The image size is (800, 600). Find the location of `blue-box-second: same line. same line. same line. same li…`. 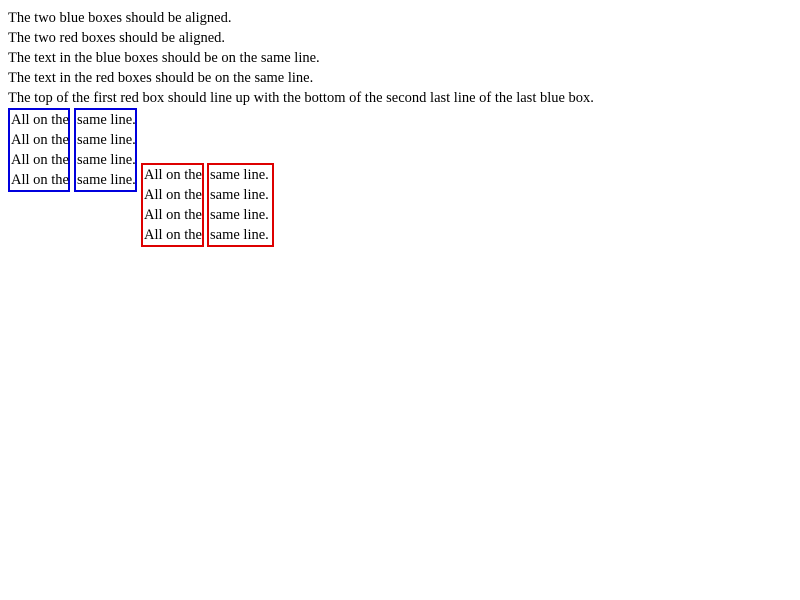

blue-box-second: same line. same line. same line. same li… is located at coordinates (105, 150).